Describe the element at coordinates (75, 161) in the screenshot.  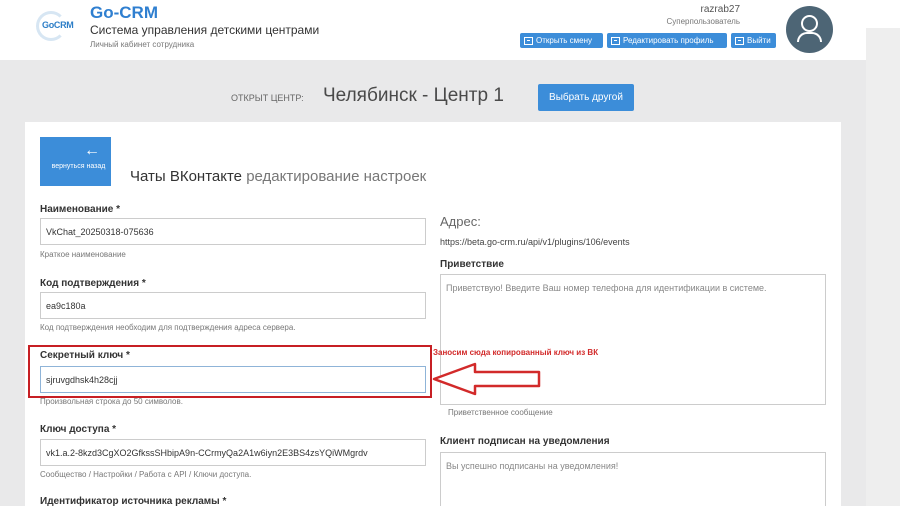
I see `back-button: ← вернуться назад` at that location.